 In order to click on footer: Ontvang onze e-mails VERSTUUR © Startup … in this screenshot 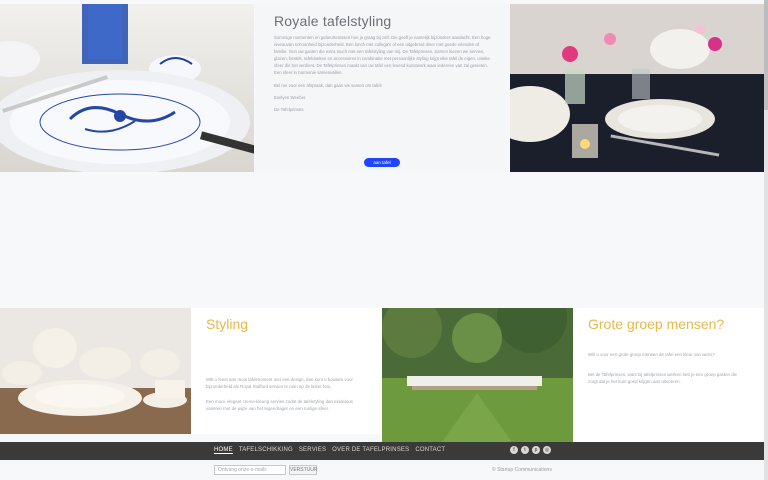, I will do `click(384, 470)`.